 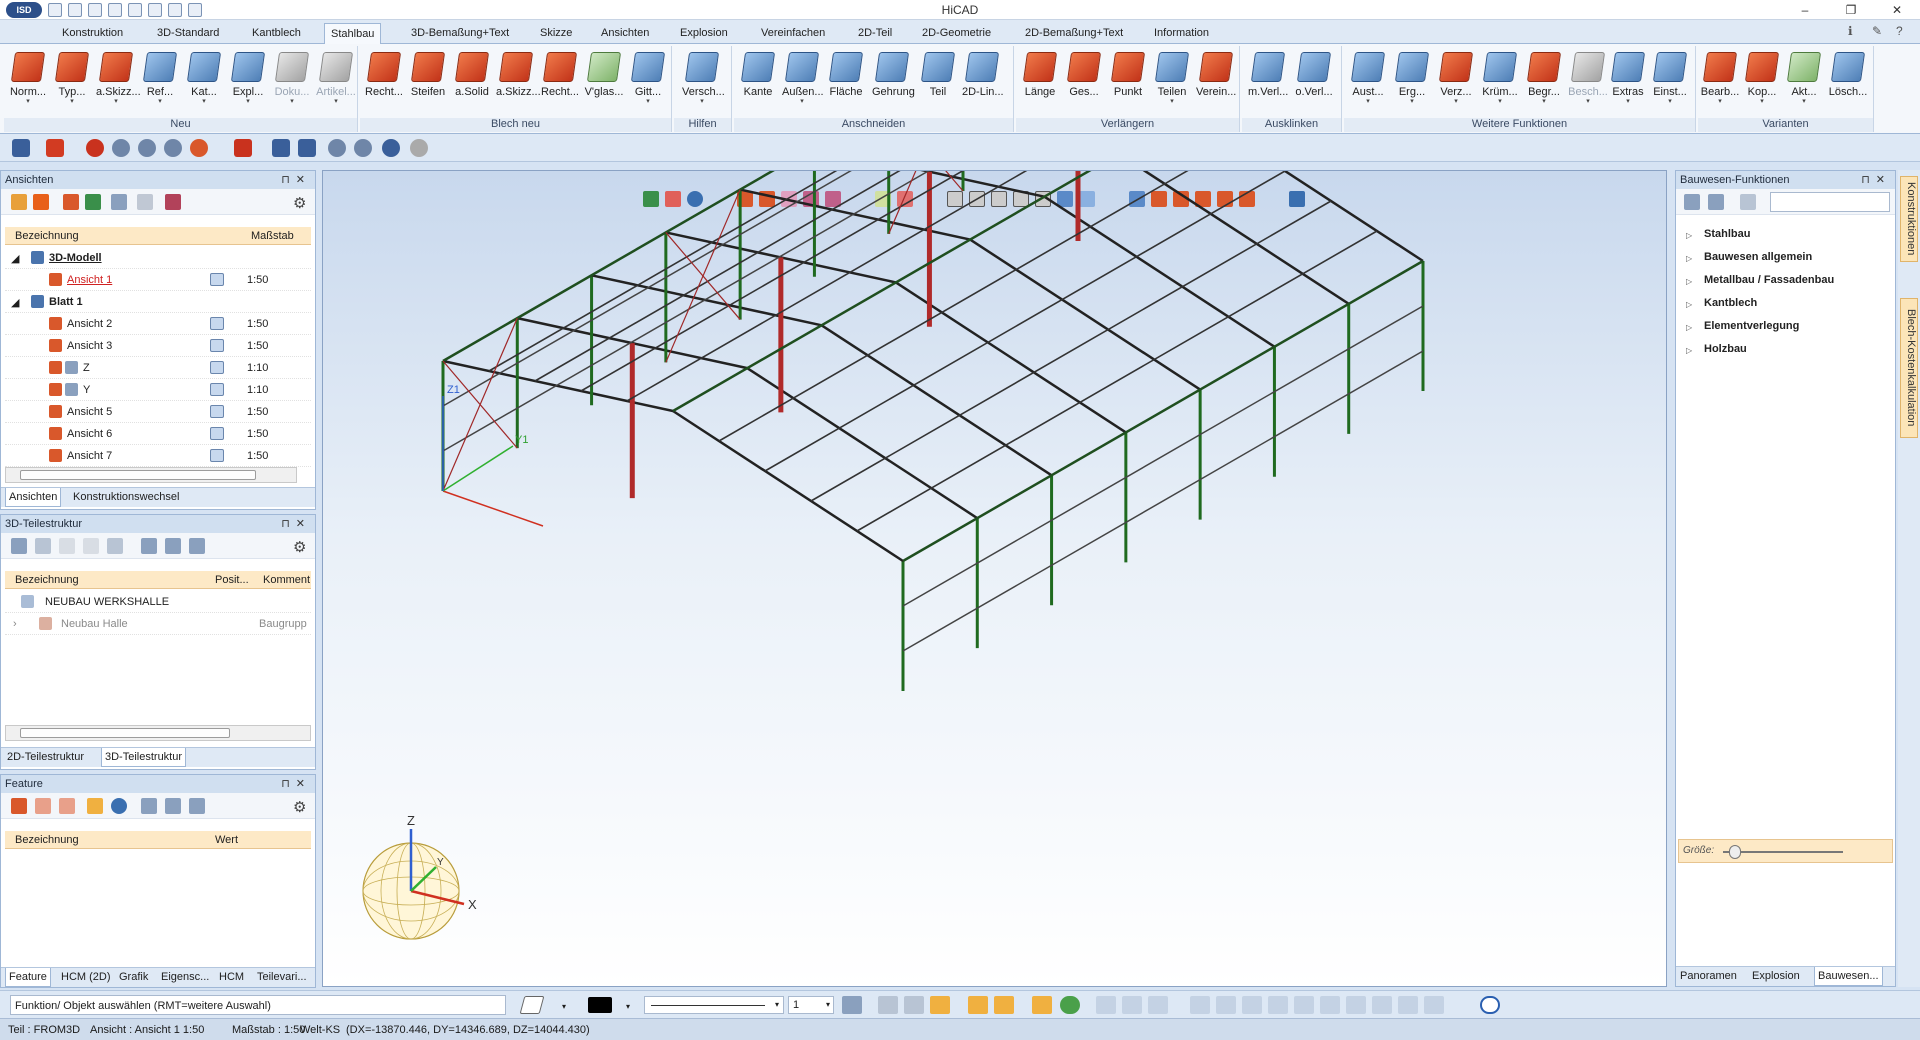 I want to click on close-button: ✕, so click(x=1897, y=10).